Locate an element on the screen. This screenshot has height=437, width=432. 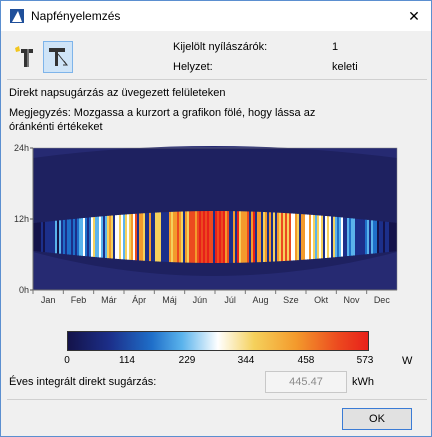
x-tick-label: Már is located at coordinates (109, 300).